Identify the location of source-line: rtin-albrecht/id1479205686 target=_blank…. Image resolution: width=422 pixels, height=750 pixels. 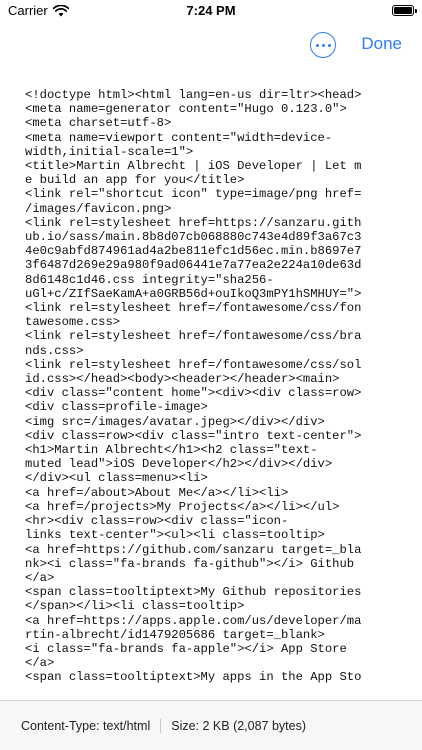
(175, 634).